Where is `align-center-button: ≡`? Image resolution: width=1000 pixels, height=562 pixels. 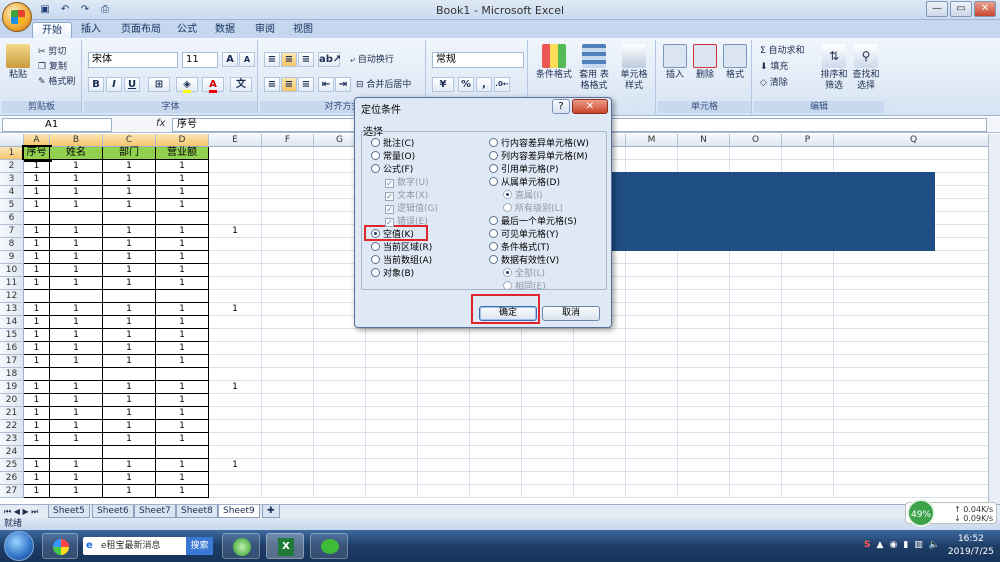 align-center-button: ≡ is located at coordinates (289, 84).